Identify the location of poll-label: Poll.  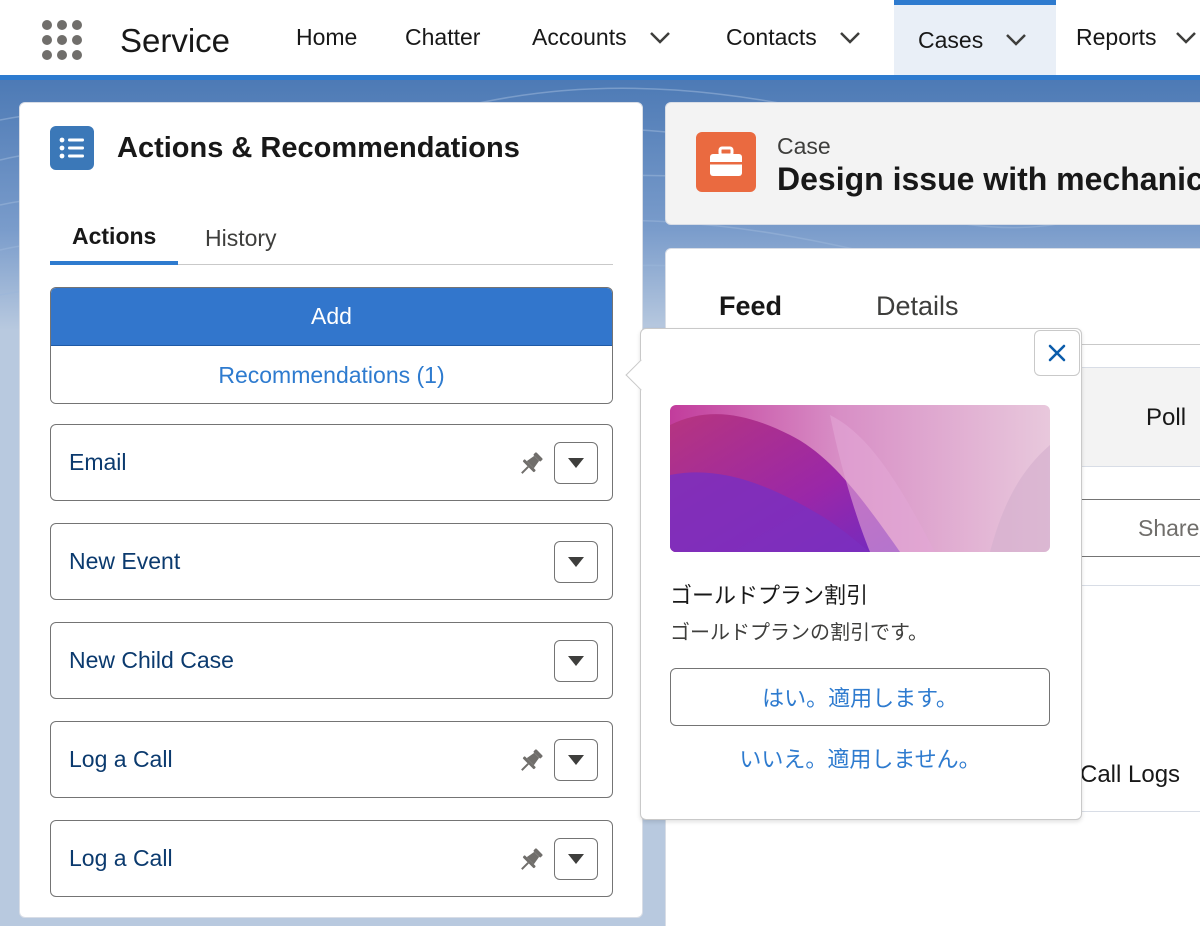
(1166, 417).